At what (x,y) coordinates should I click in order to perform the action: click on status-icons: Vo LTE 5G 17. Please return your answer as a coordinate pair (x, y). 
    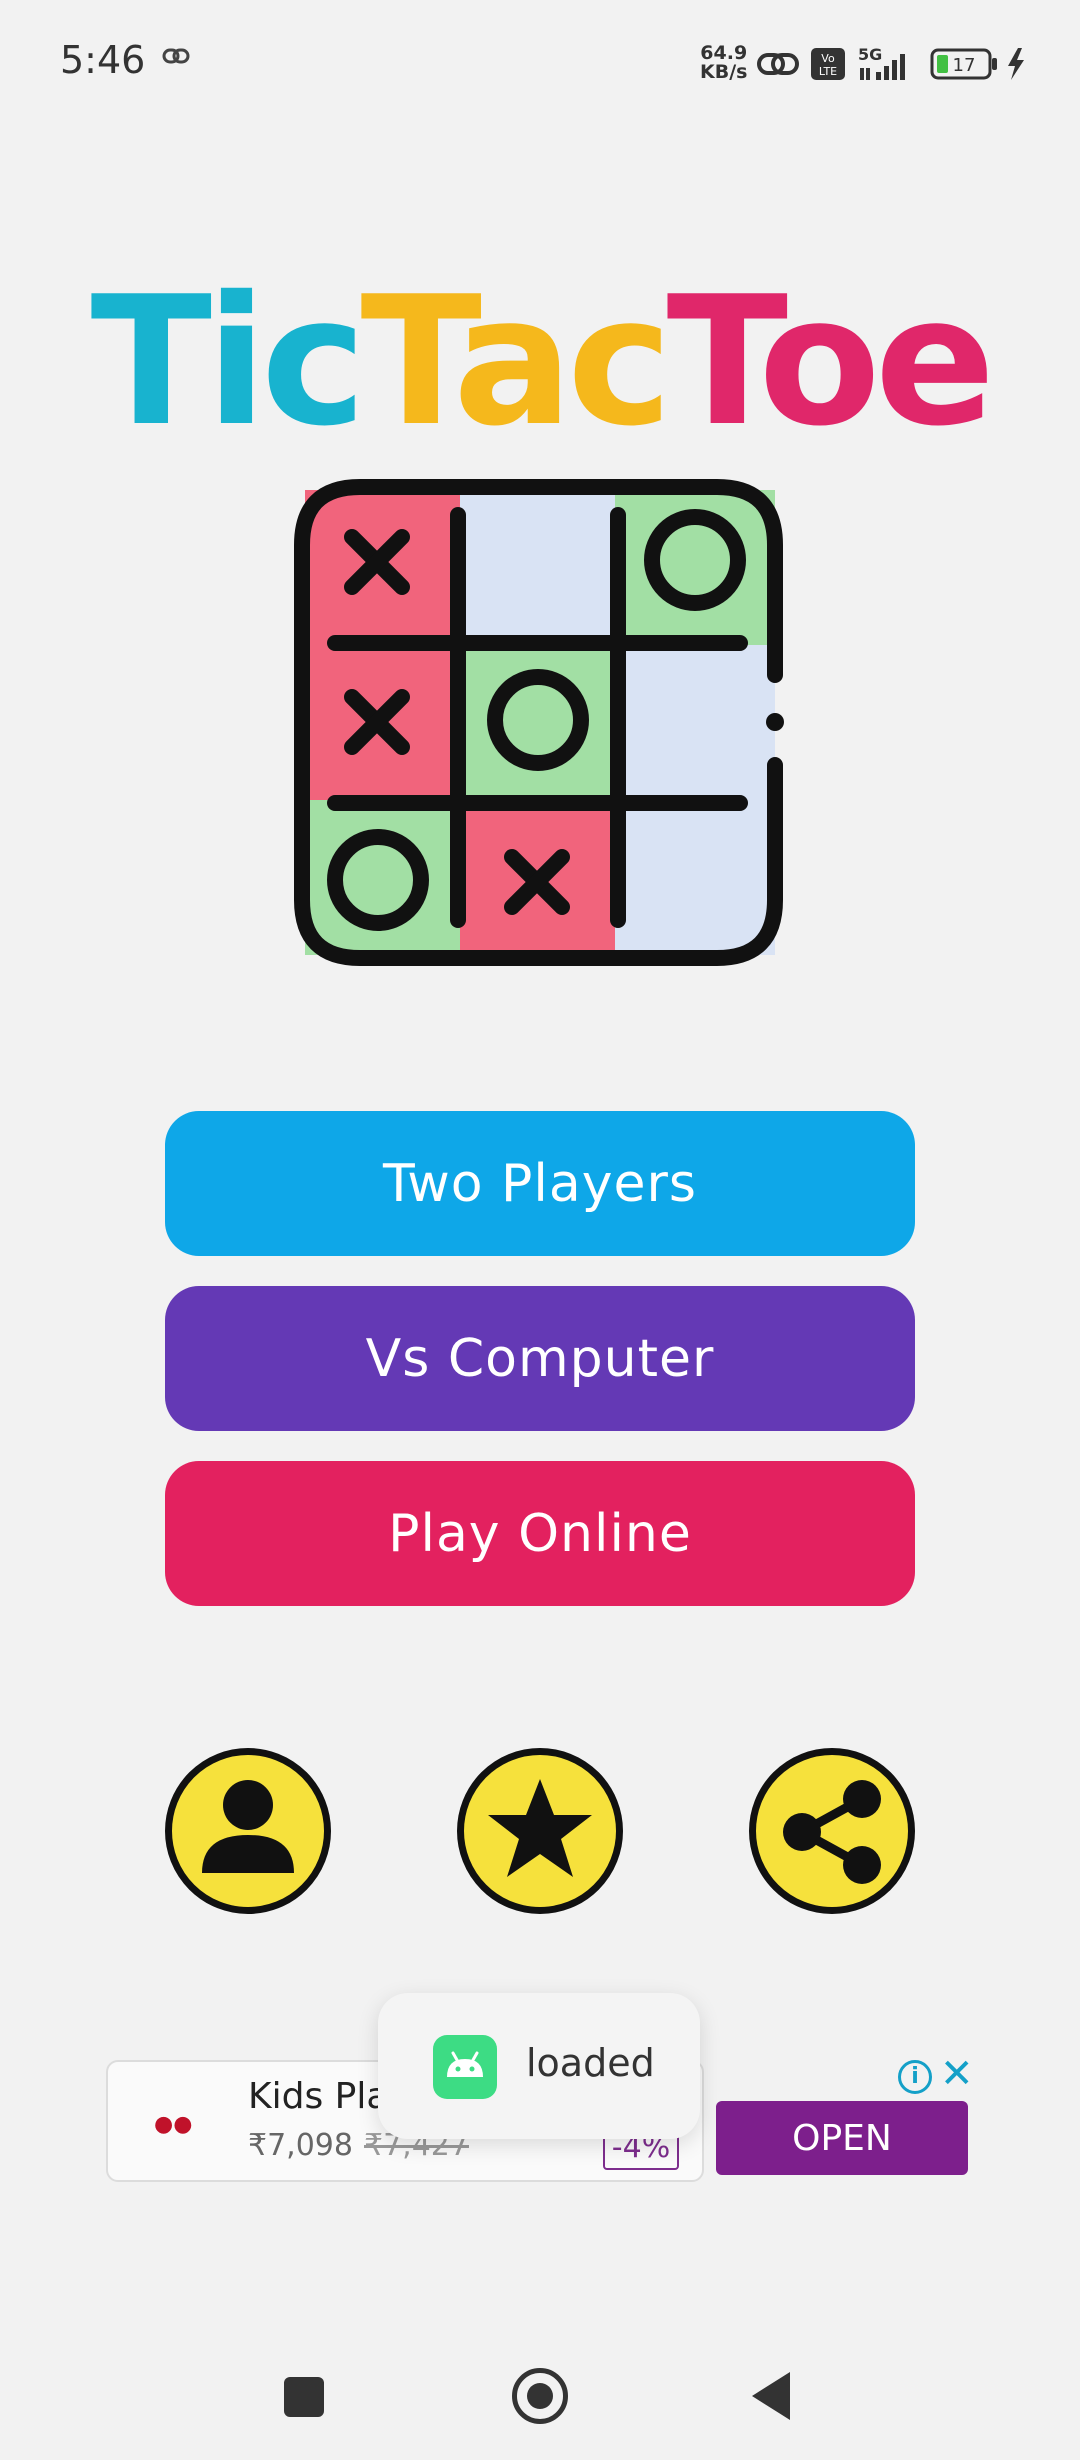
    Looking at the image, I should click on (896, 64).